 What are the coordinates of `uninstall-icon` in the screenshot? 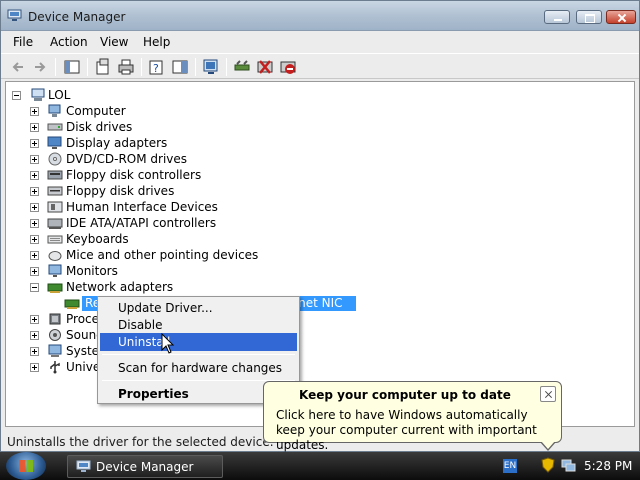 It's located at (265, 67).